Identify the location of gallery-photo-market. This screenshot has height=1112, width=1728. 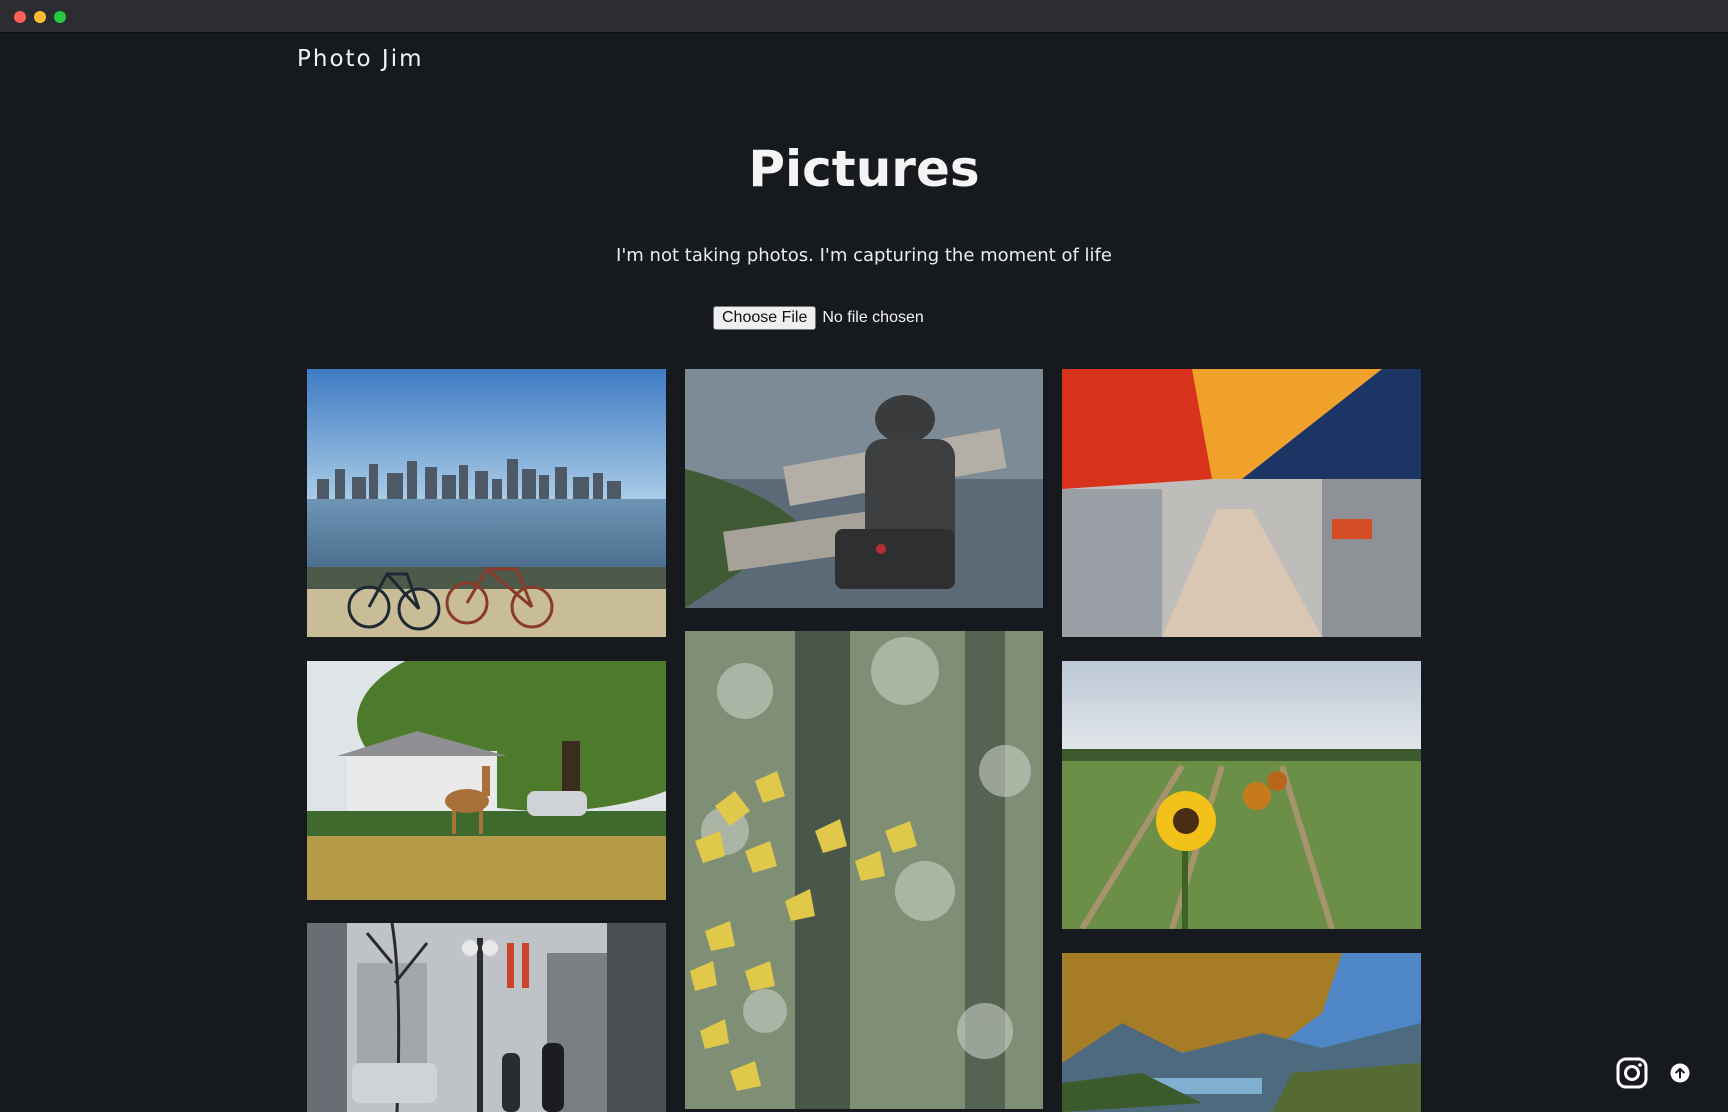
(1241, 503).